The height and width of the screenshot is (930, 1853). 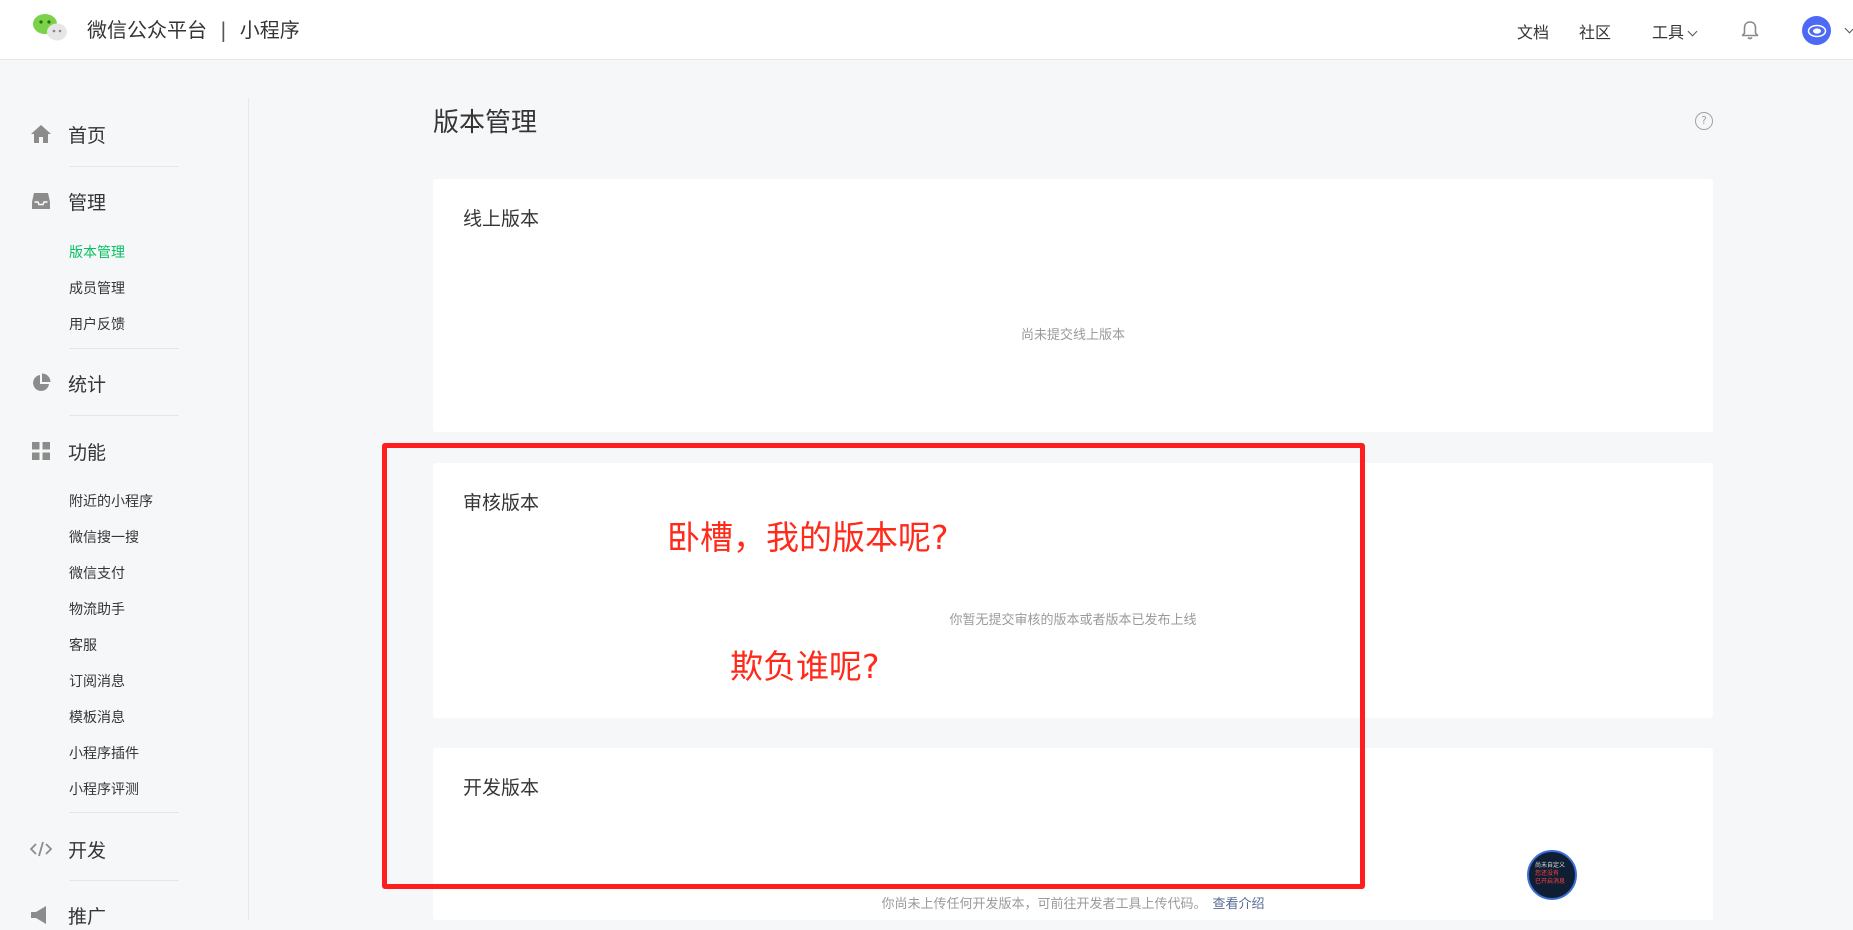 What do you see at coordinates (1533, 31) in the screenshot?
I see `nav-docs-link: 文档` at bounding box center [1533, 31].